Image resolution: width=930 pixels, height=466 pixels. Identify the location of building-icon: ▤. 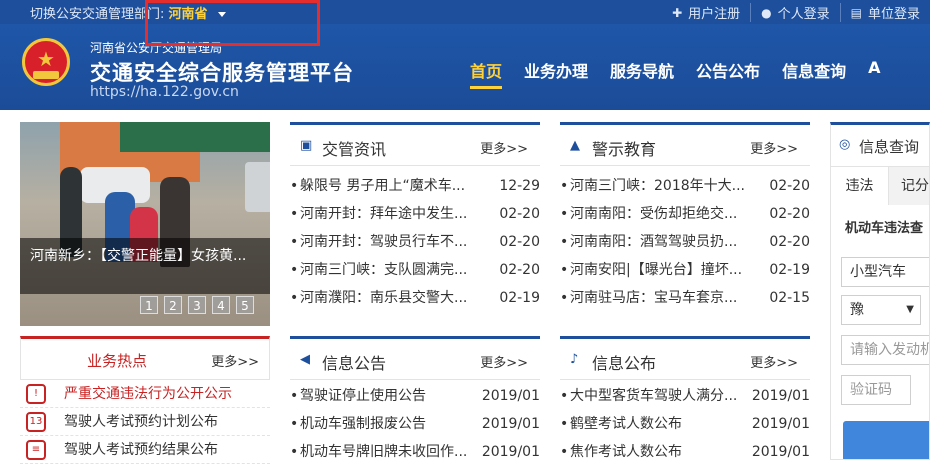
(856, 12).